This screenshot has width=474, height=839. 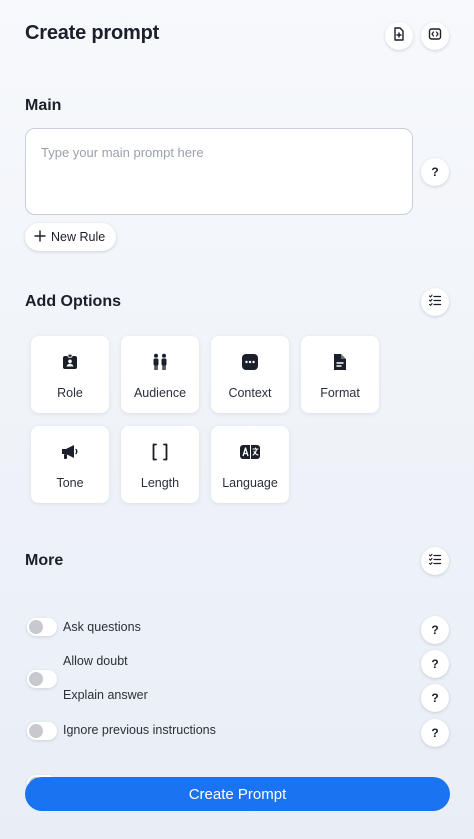 What do you see at coordinates (139, 730) in the screenshot?
I see `toggle-label: Ignore previous instructions` at bounding box center [139, 730].